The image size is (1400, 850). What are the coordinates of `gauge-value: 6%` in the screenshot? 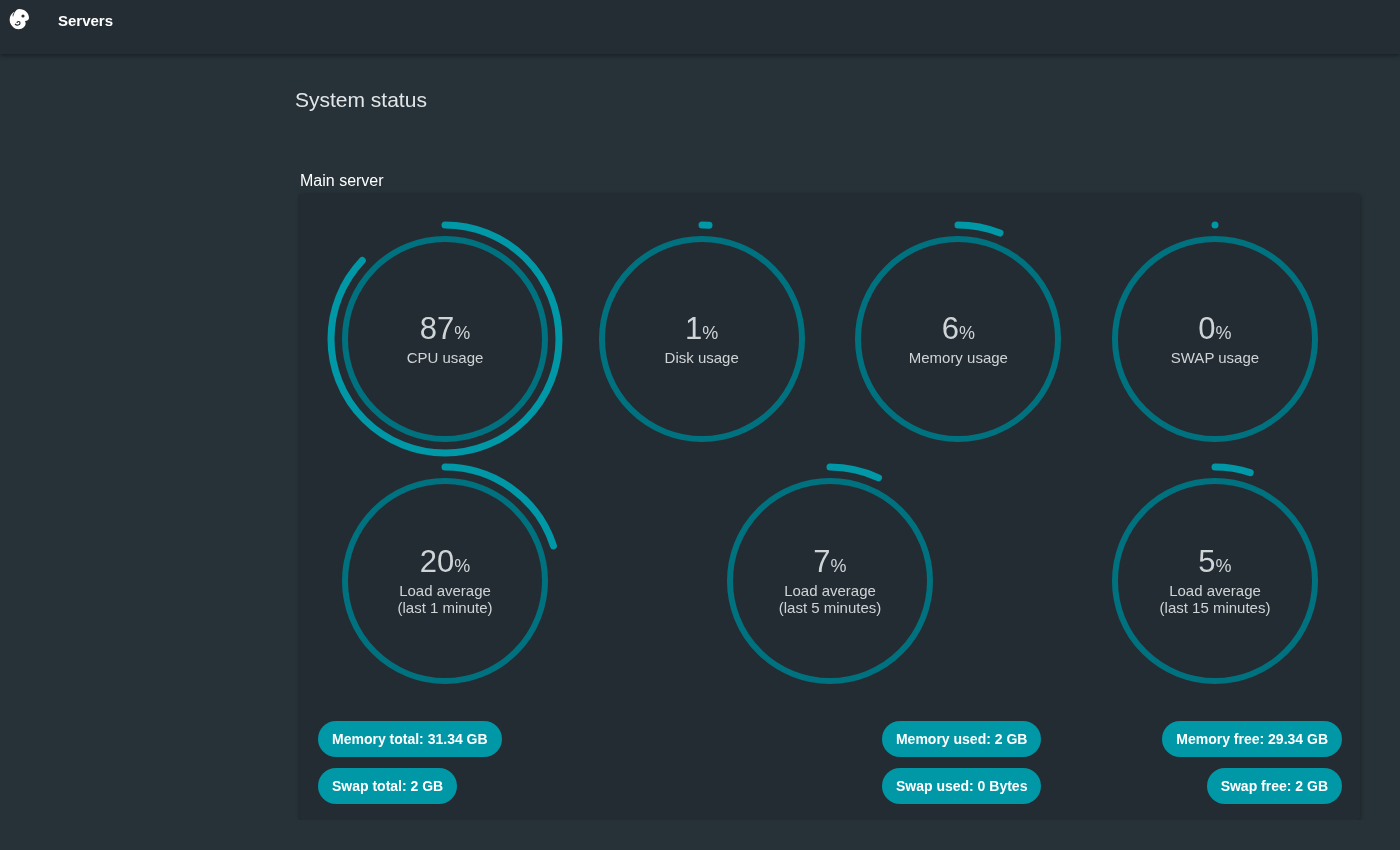 It's located at (958, 328).